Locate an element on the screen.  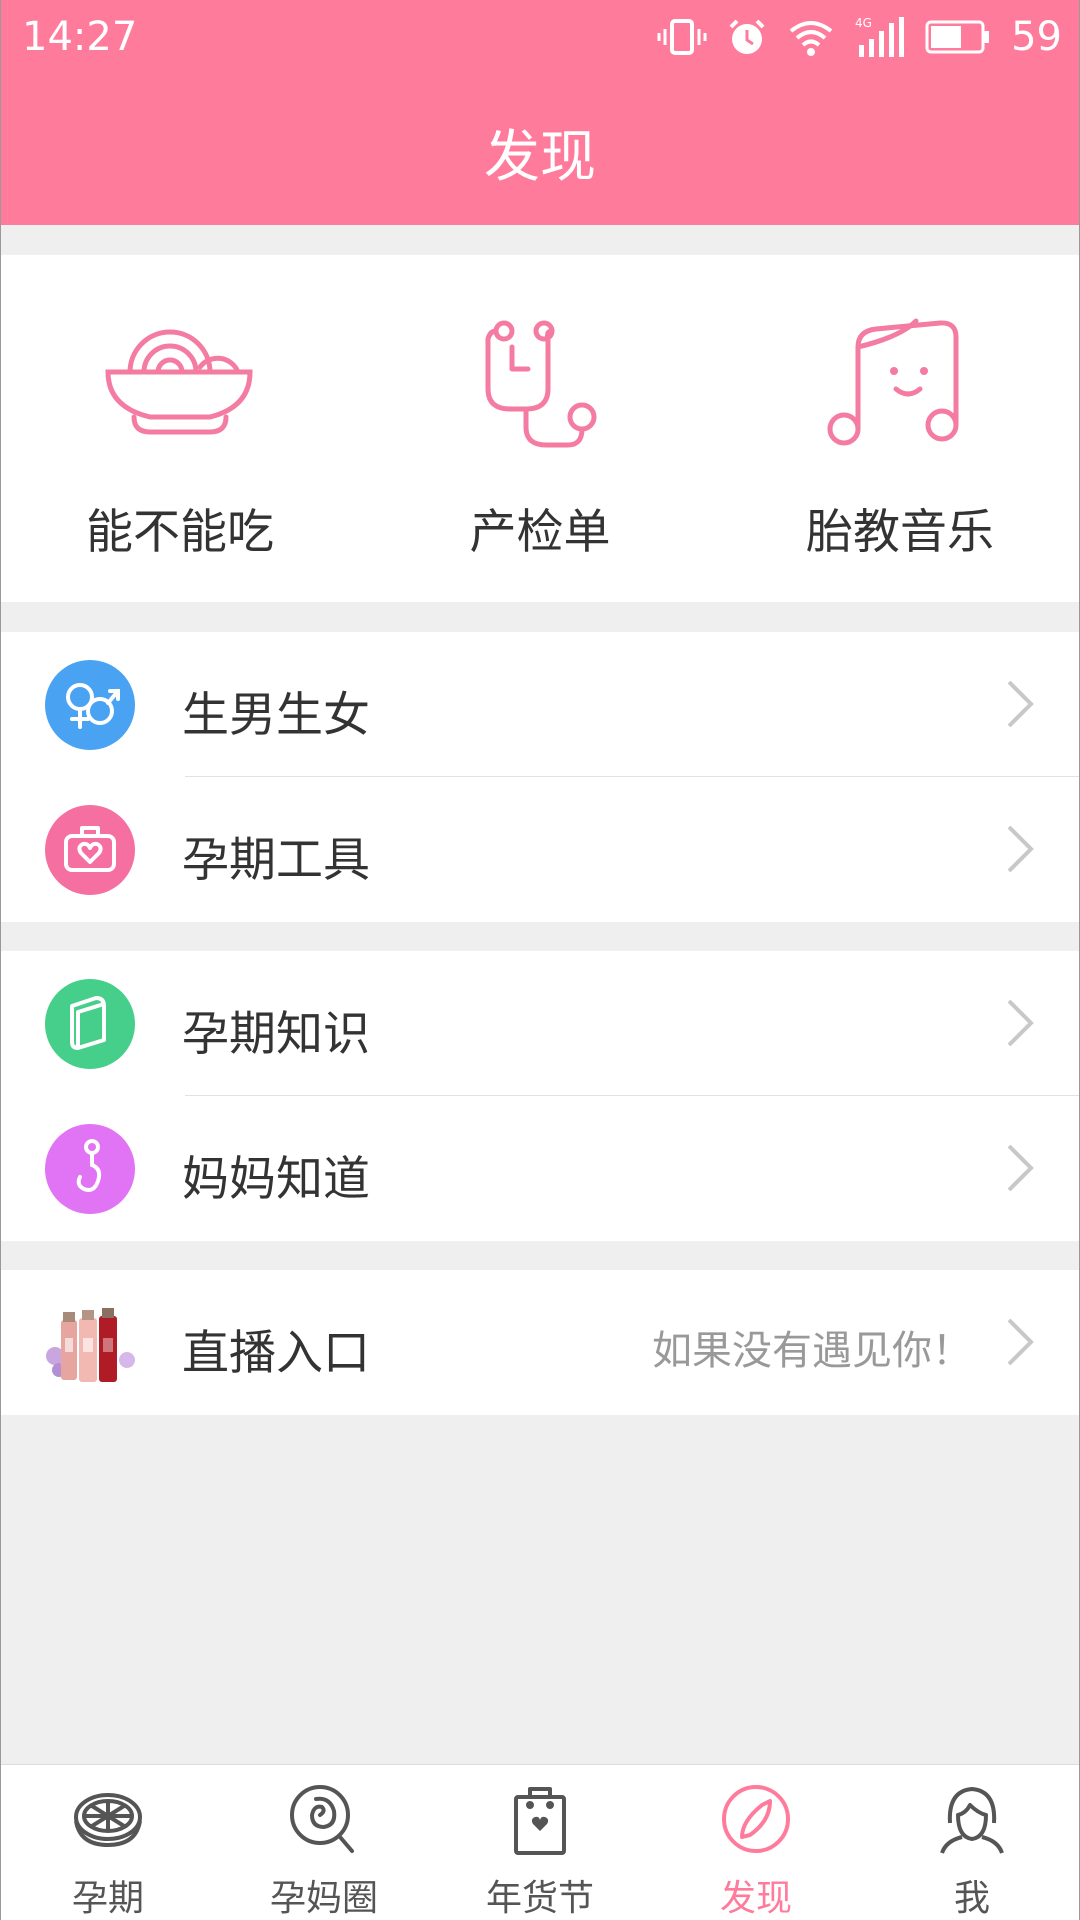
book-icon is located at coordinates (90, 1024).